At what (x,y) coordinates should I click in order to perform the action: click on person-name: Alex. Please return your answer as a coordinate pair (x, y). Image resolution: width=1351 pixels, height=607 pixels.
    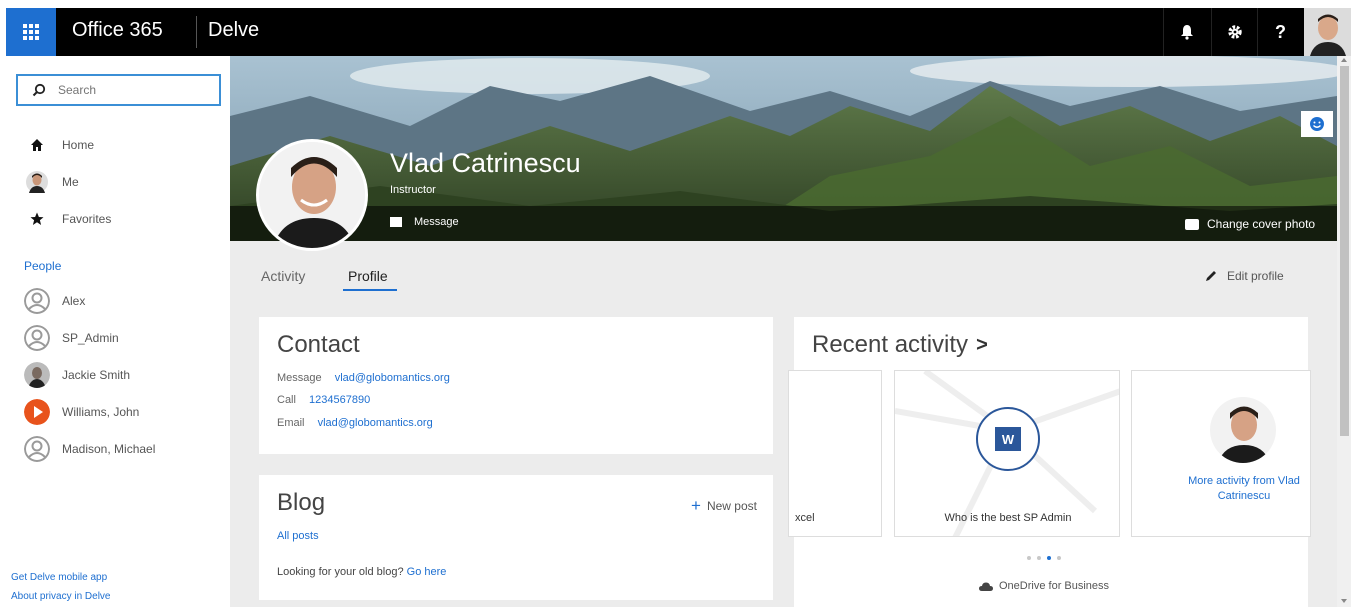
    Looking at the image, I should click on (74, 301).